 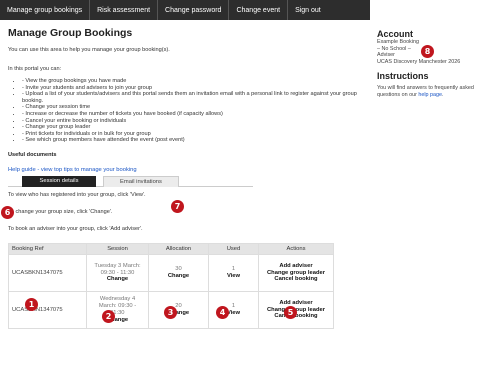 What do you see at coordinates (395, 34) in the screenshot?
I see `account-heading: Account` at bounding box center [395, 34].